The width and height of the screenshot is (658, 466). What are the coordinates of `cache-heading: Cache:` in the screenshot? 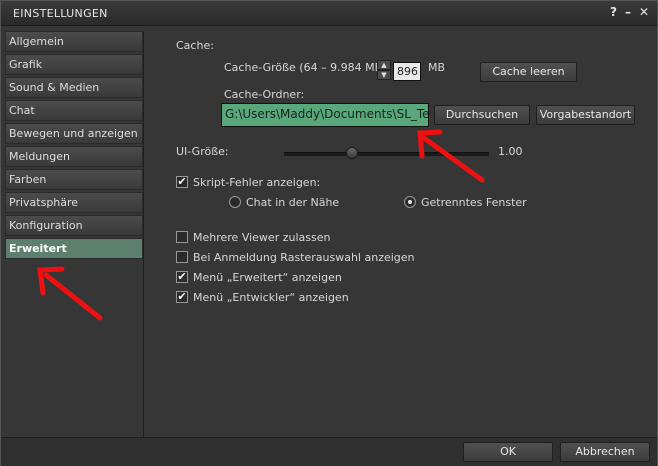 It's located at (195, 45).